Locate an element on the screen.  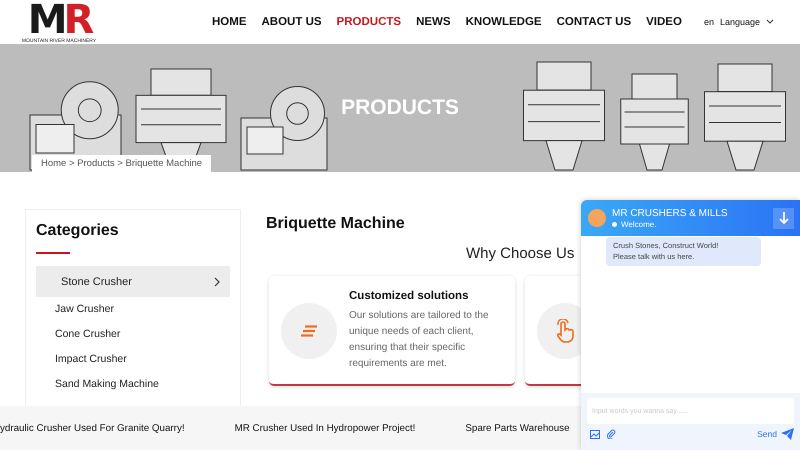
lines-icon is located at coordinates (309, 331).